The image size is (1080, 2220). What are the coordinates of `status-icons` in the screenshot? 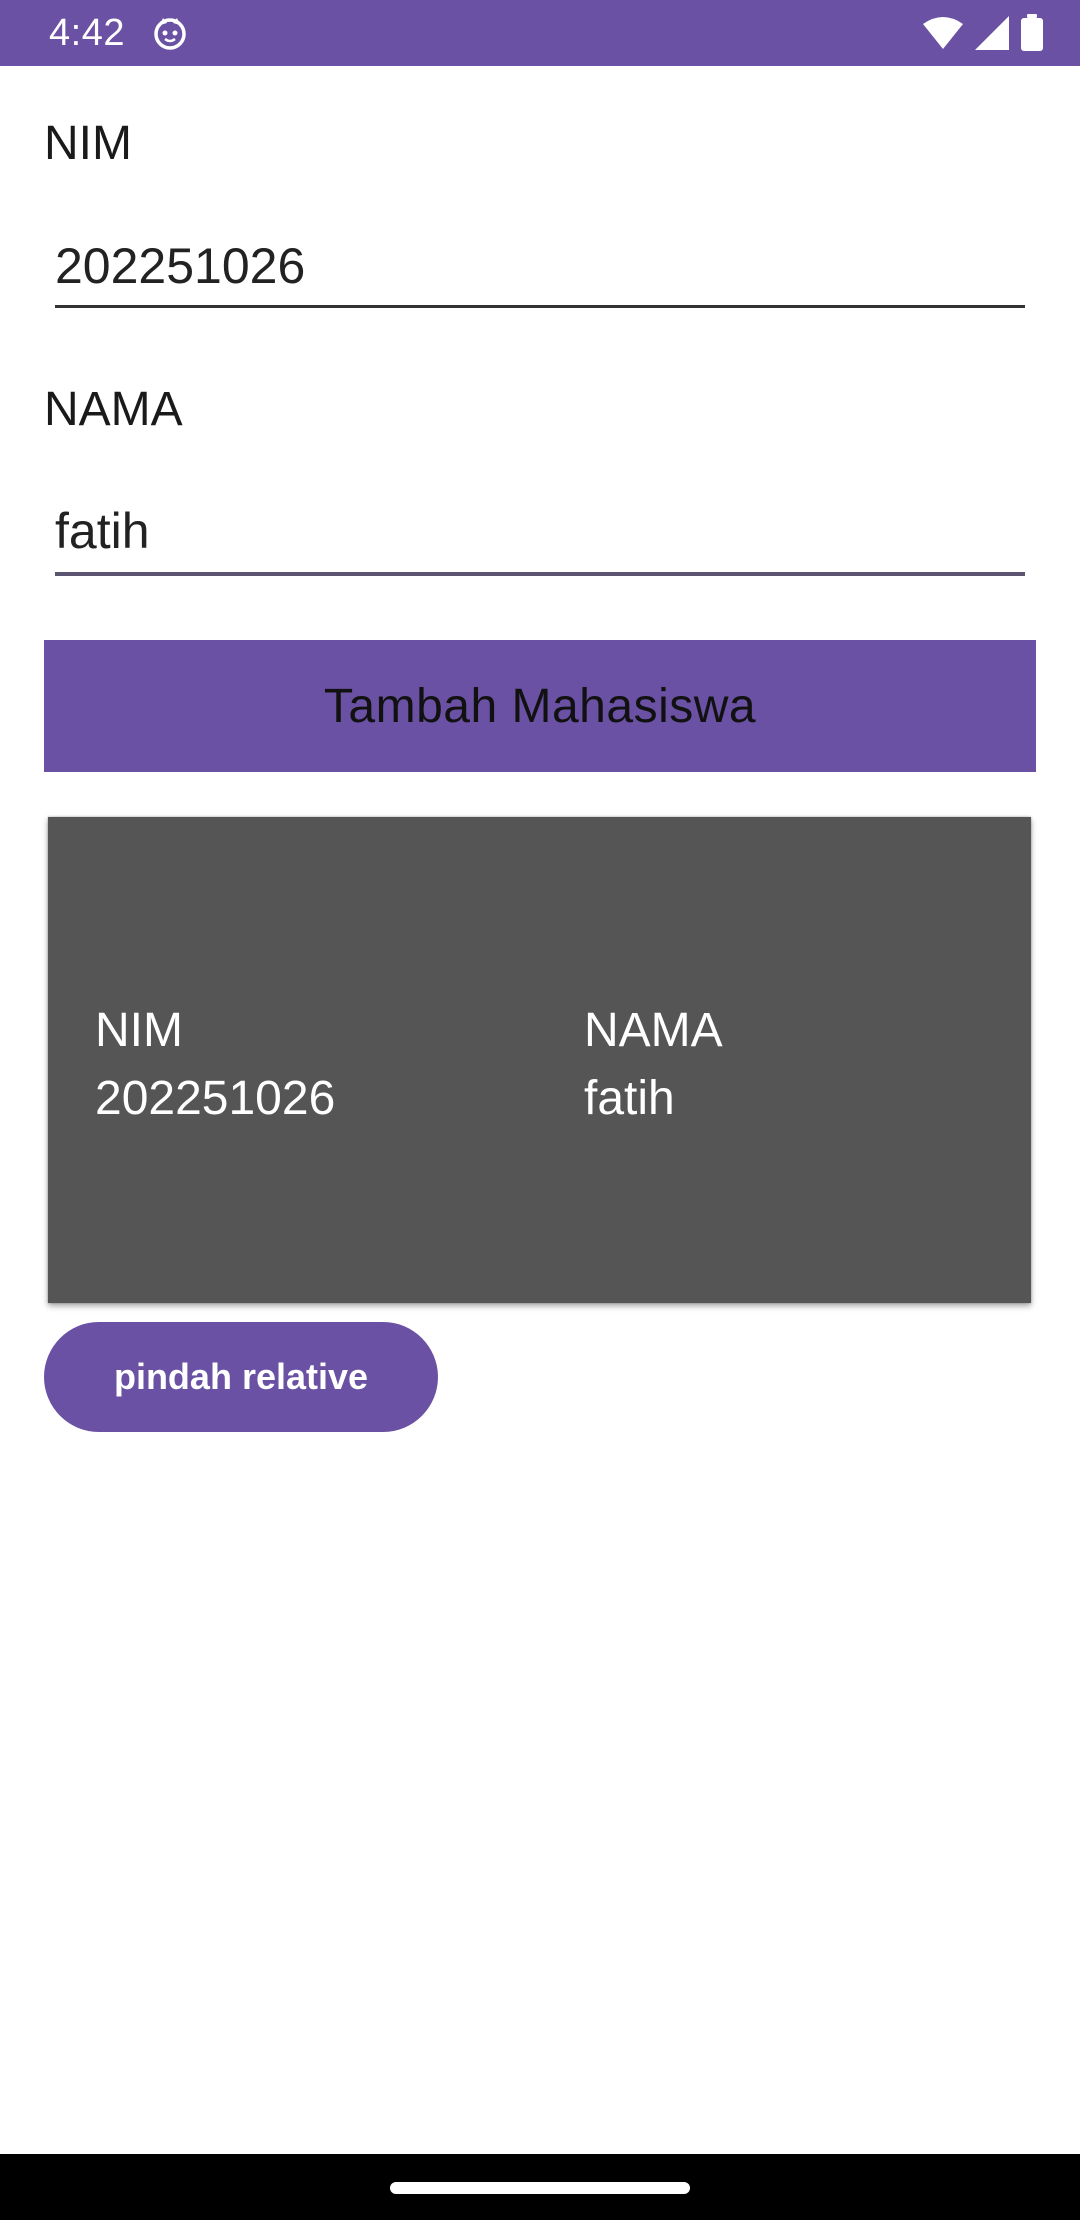 It's located at (983, 33).